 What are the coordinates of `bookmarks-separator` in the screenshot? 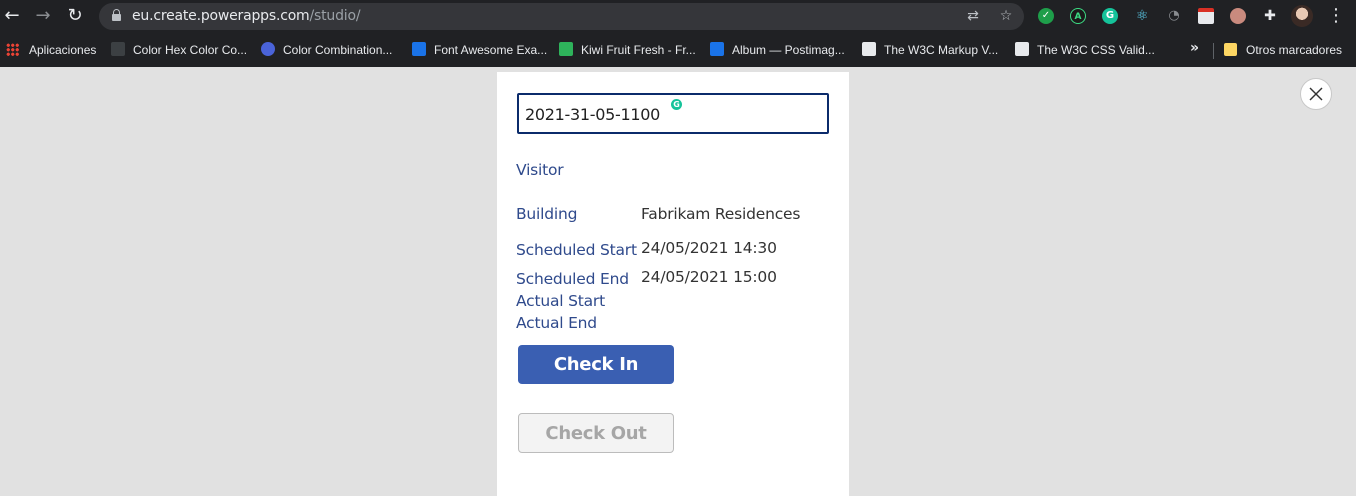 It's located at (1213, 51).